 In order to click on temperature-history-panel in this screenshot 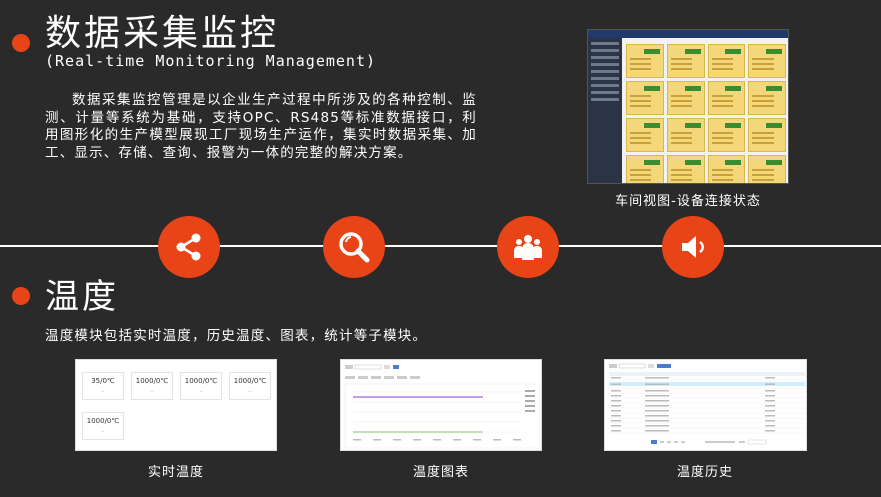, I will do `click(705, 405)`.